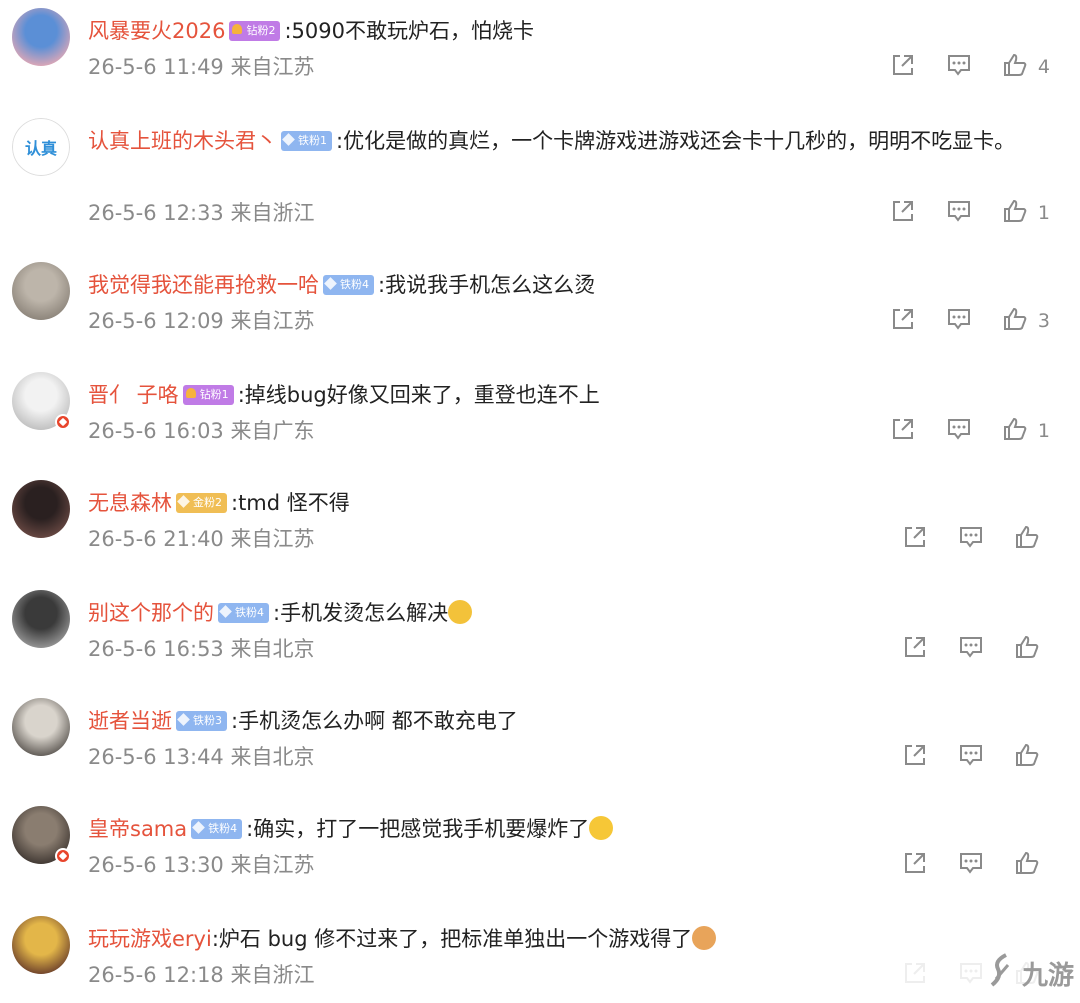  What do you see at coordinates (130, 721) in the screenshot?
I see `username: 逝者当逝` at bounding box center [130, 721].